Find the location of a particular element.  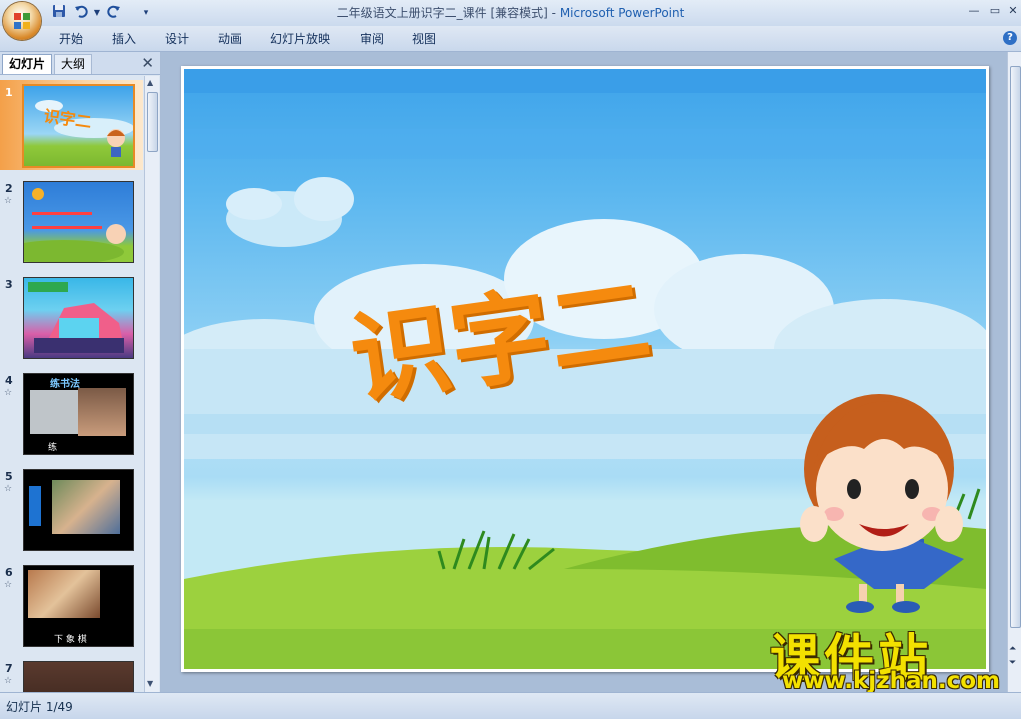

watermark-logo: 课件站 www.kjzhan.com is located at coordinates (890, 658).